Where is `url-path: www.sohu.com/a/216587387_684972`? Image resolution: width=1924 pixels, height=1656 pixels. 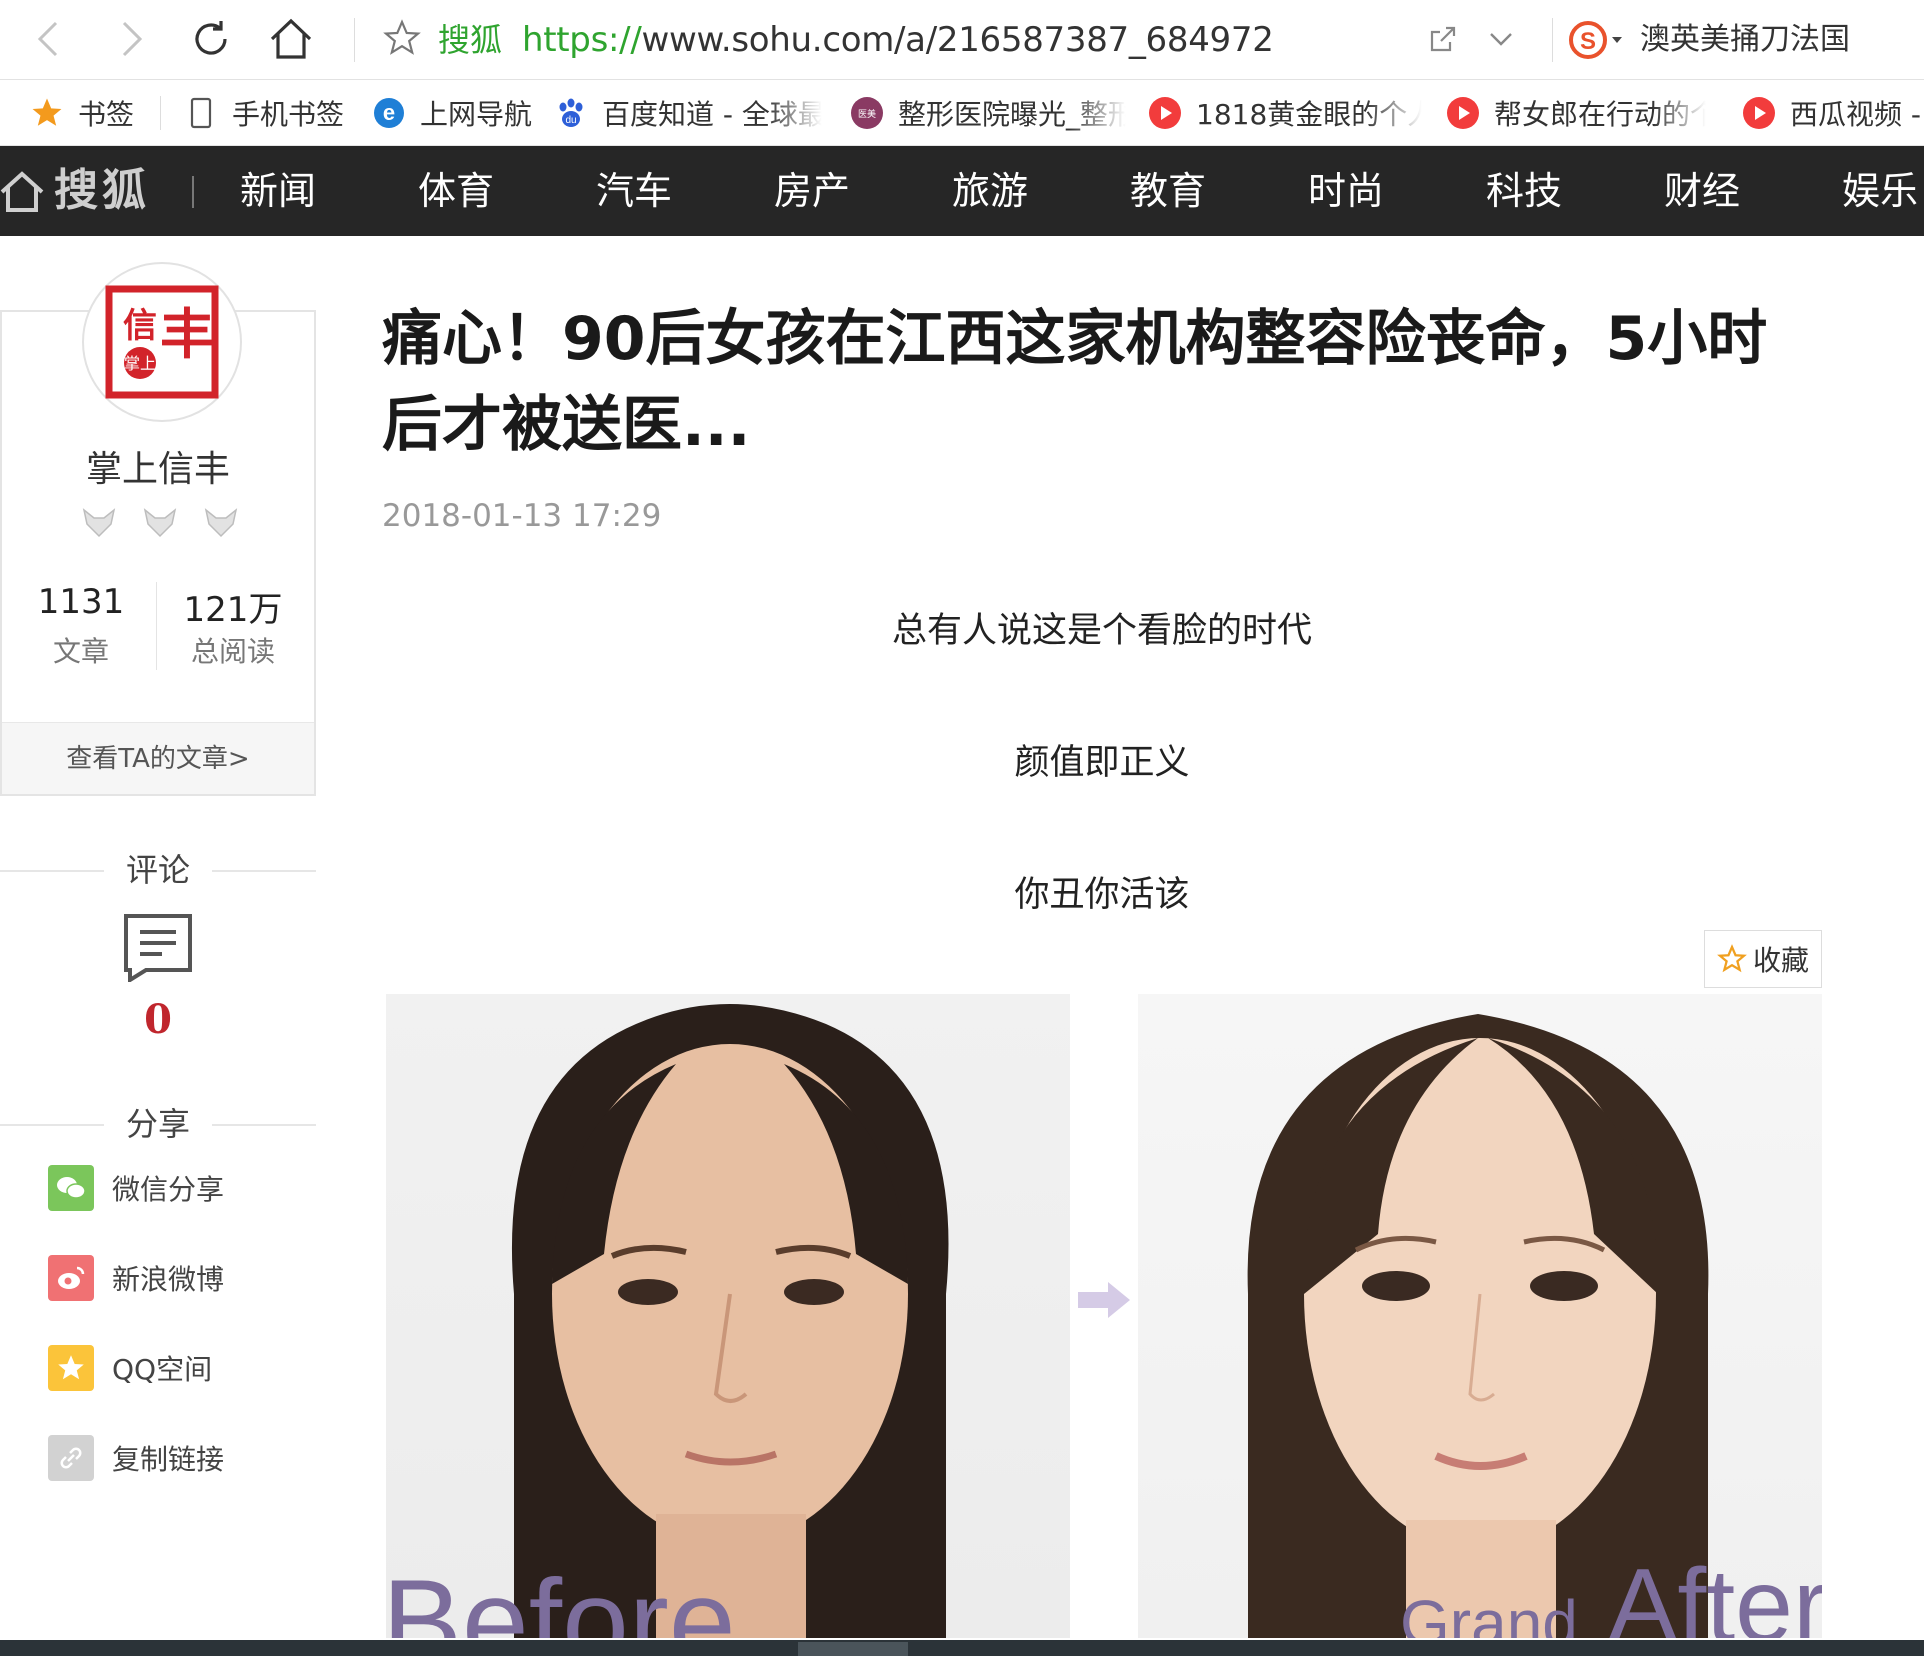
url-path: www.sohu.com/a/216587387_684972 is located at coordinates (957, 40).